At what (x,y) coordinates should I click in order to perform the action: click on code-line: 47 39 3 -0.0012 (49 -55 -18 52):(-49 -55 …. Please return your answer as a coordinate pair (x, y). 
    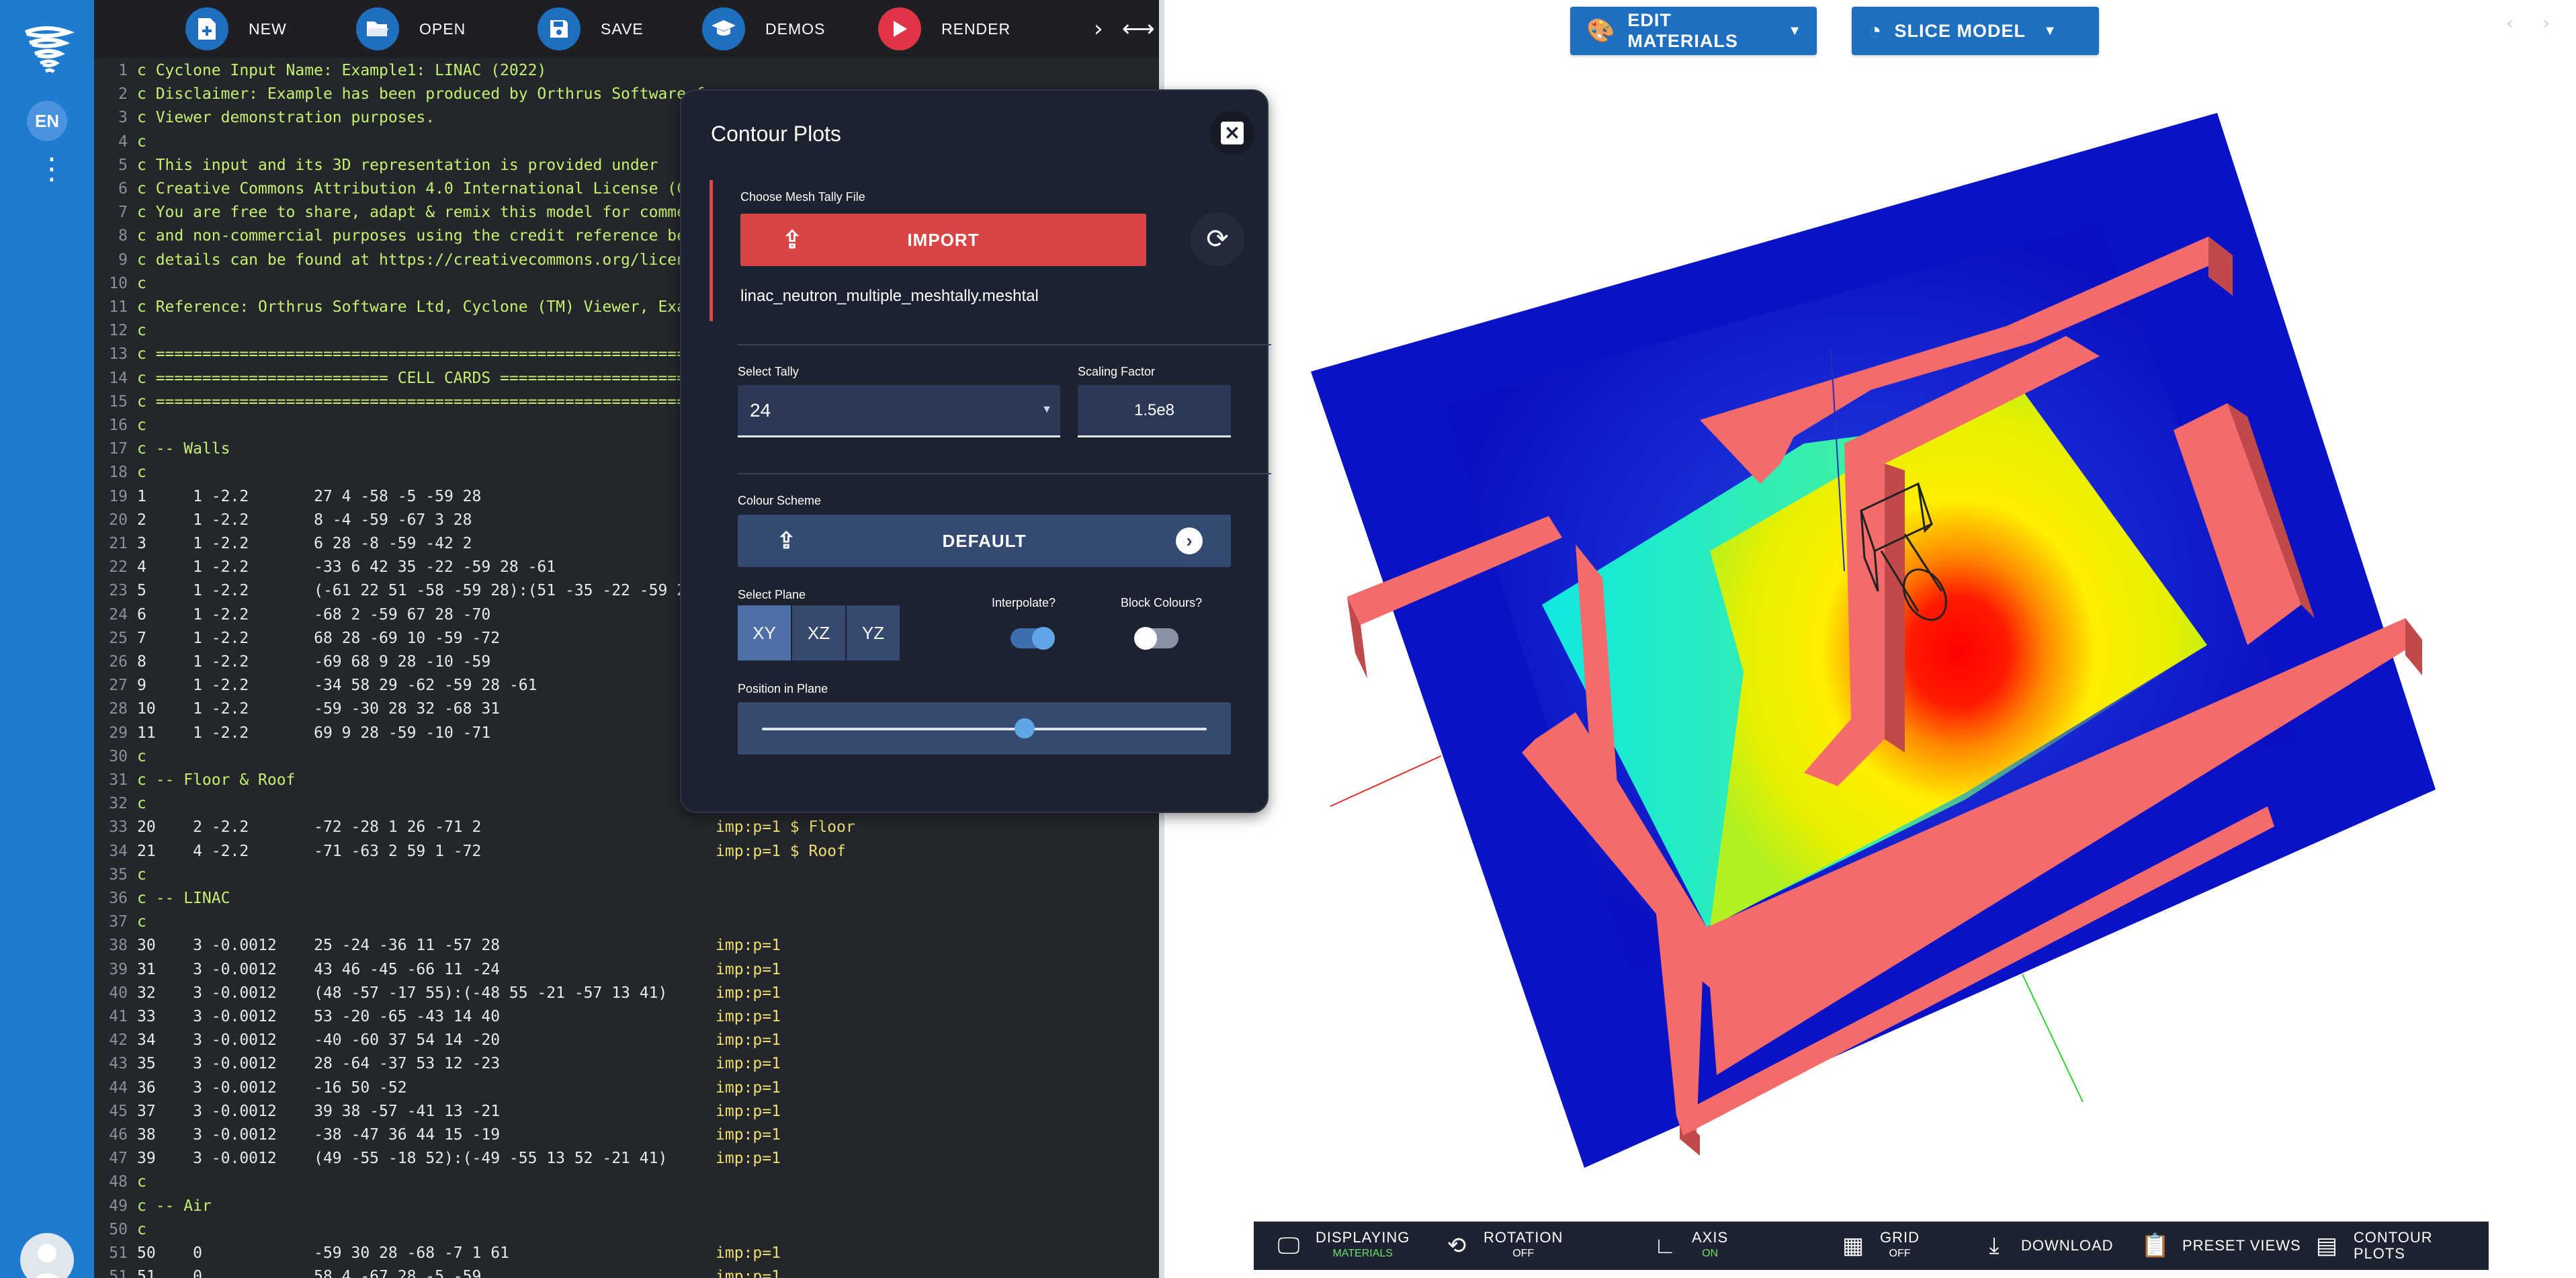
    Looking at the image, I should click on (626, 1158).